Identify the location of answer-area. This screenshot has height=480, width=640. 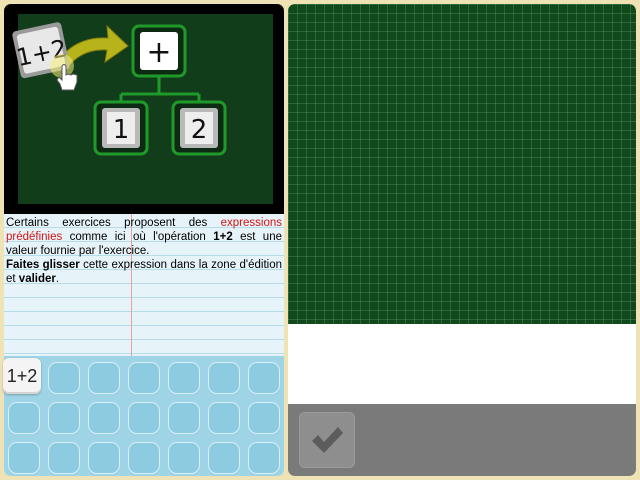
(462, 364).